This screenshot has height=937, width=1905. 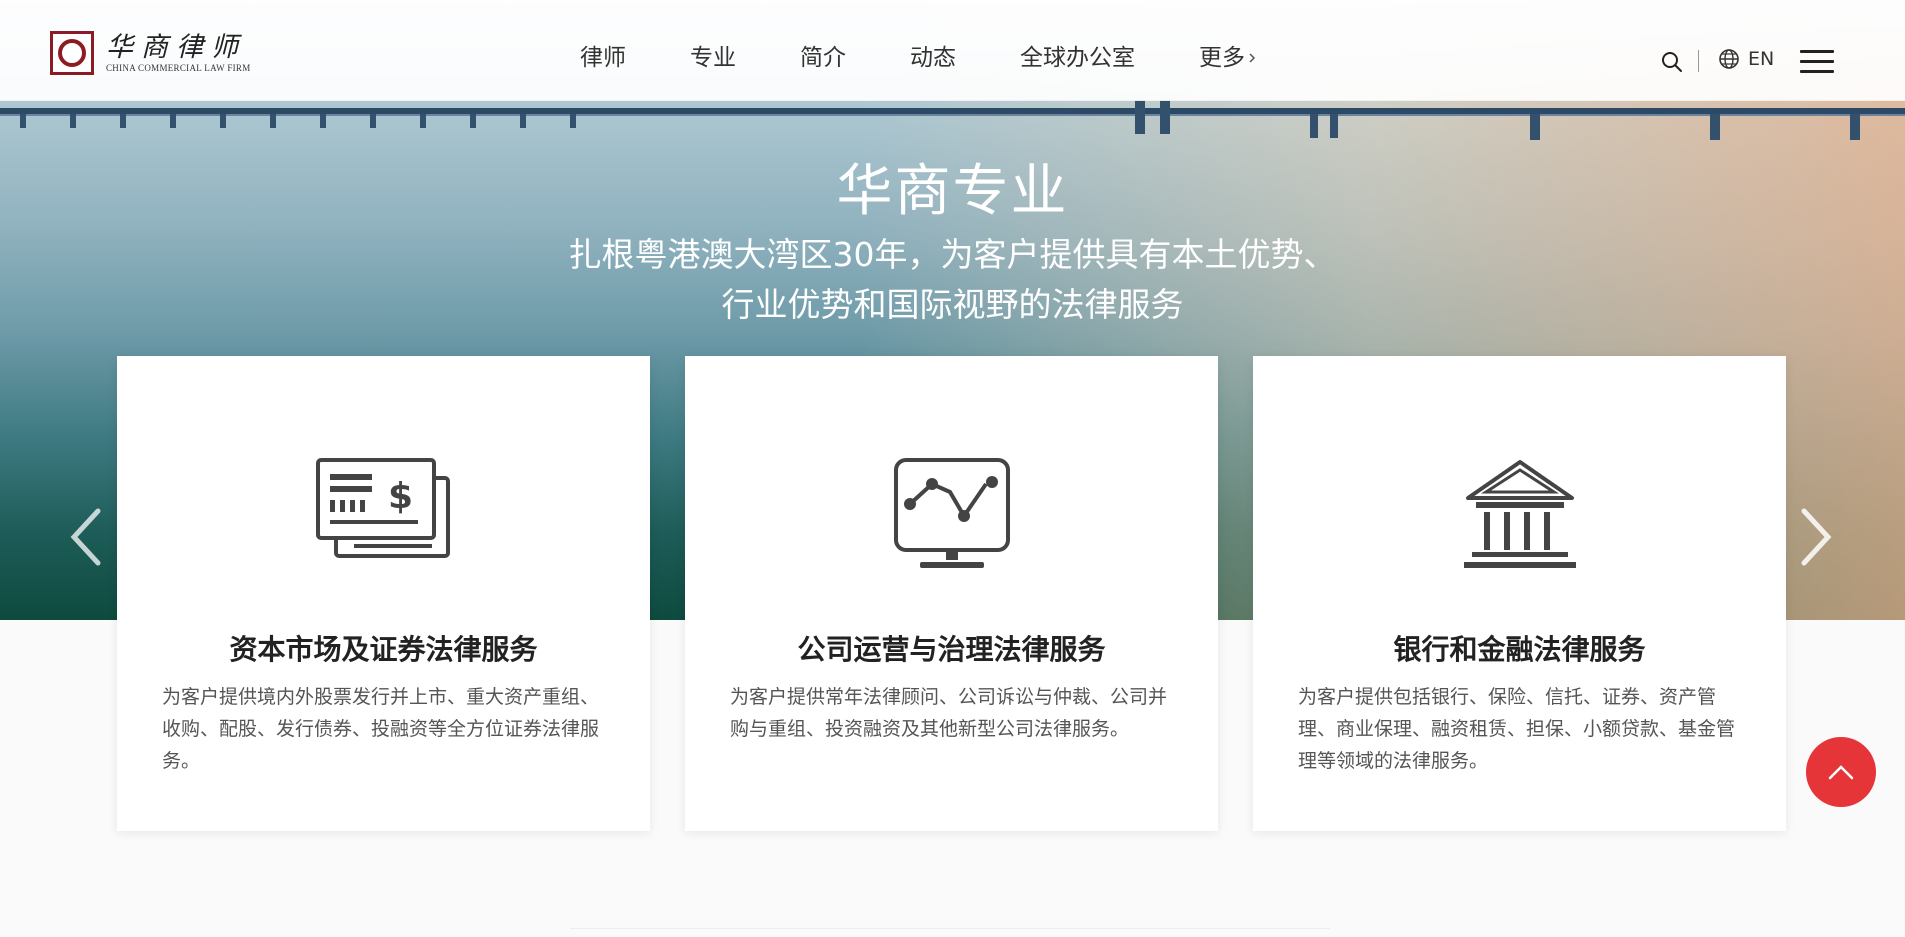 What do you see at coordinates (1698, 61) in the screenshot?
I see `header-divider` at bounding box center [1698, 61].